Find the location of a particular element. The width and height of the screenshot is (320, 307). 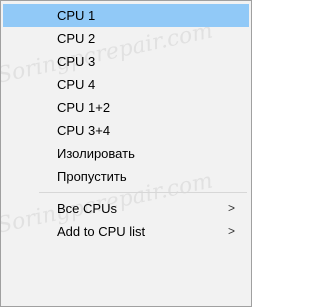

menu-item-label: Изолировать is located at coordinates (96, 153).